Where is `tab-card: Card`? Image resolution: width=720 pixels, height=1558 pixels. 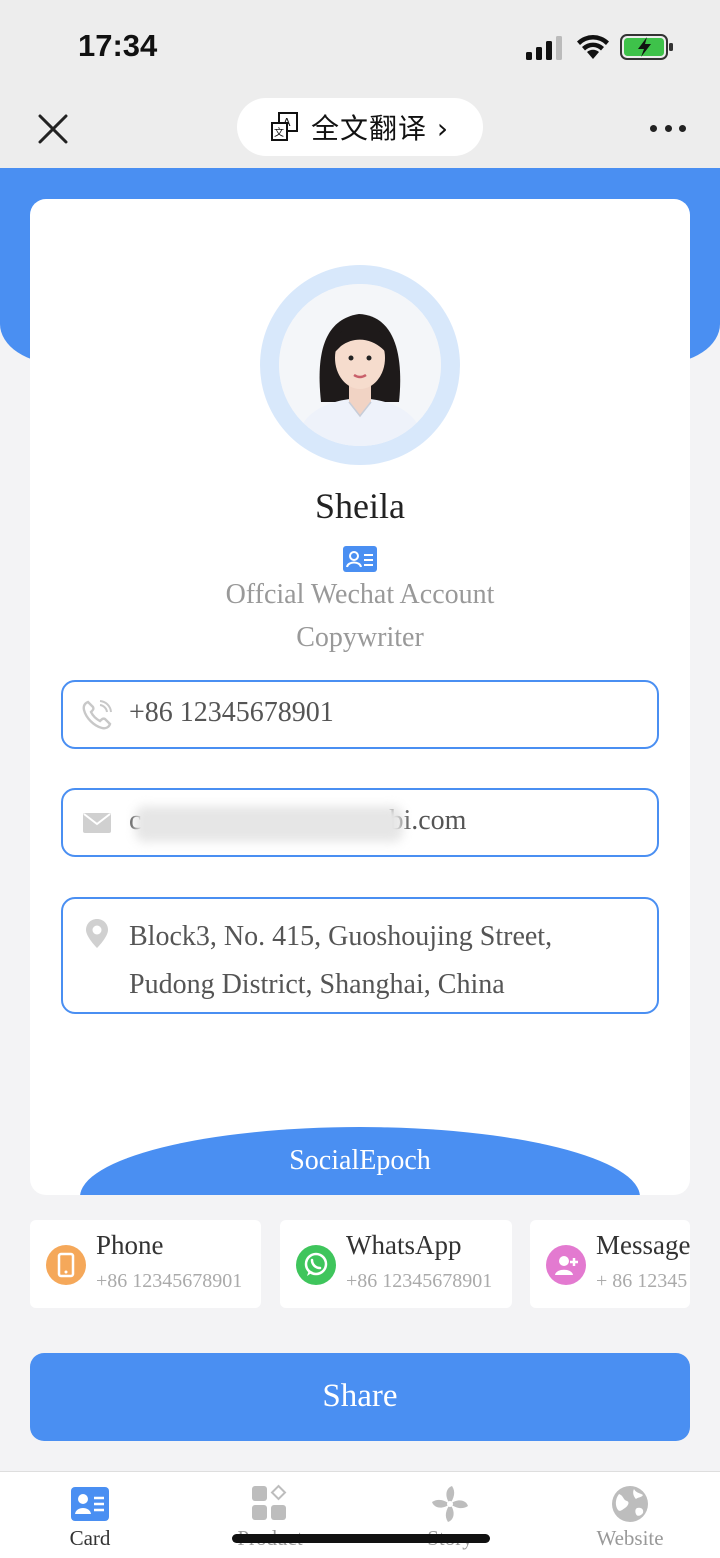
tab-card: Card is located at coordinates (90, 1517).